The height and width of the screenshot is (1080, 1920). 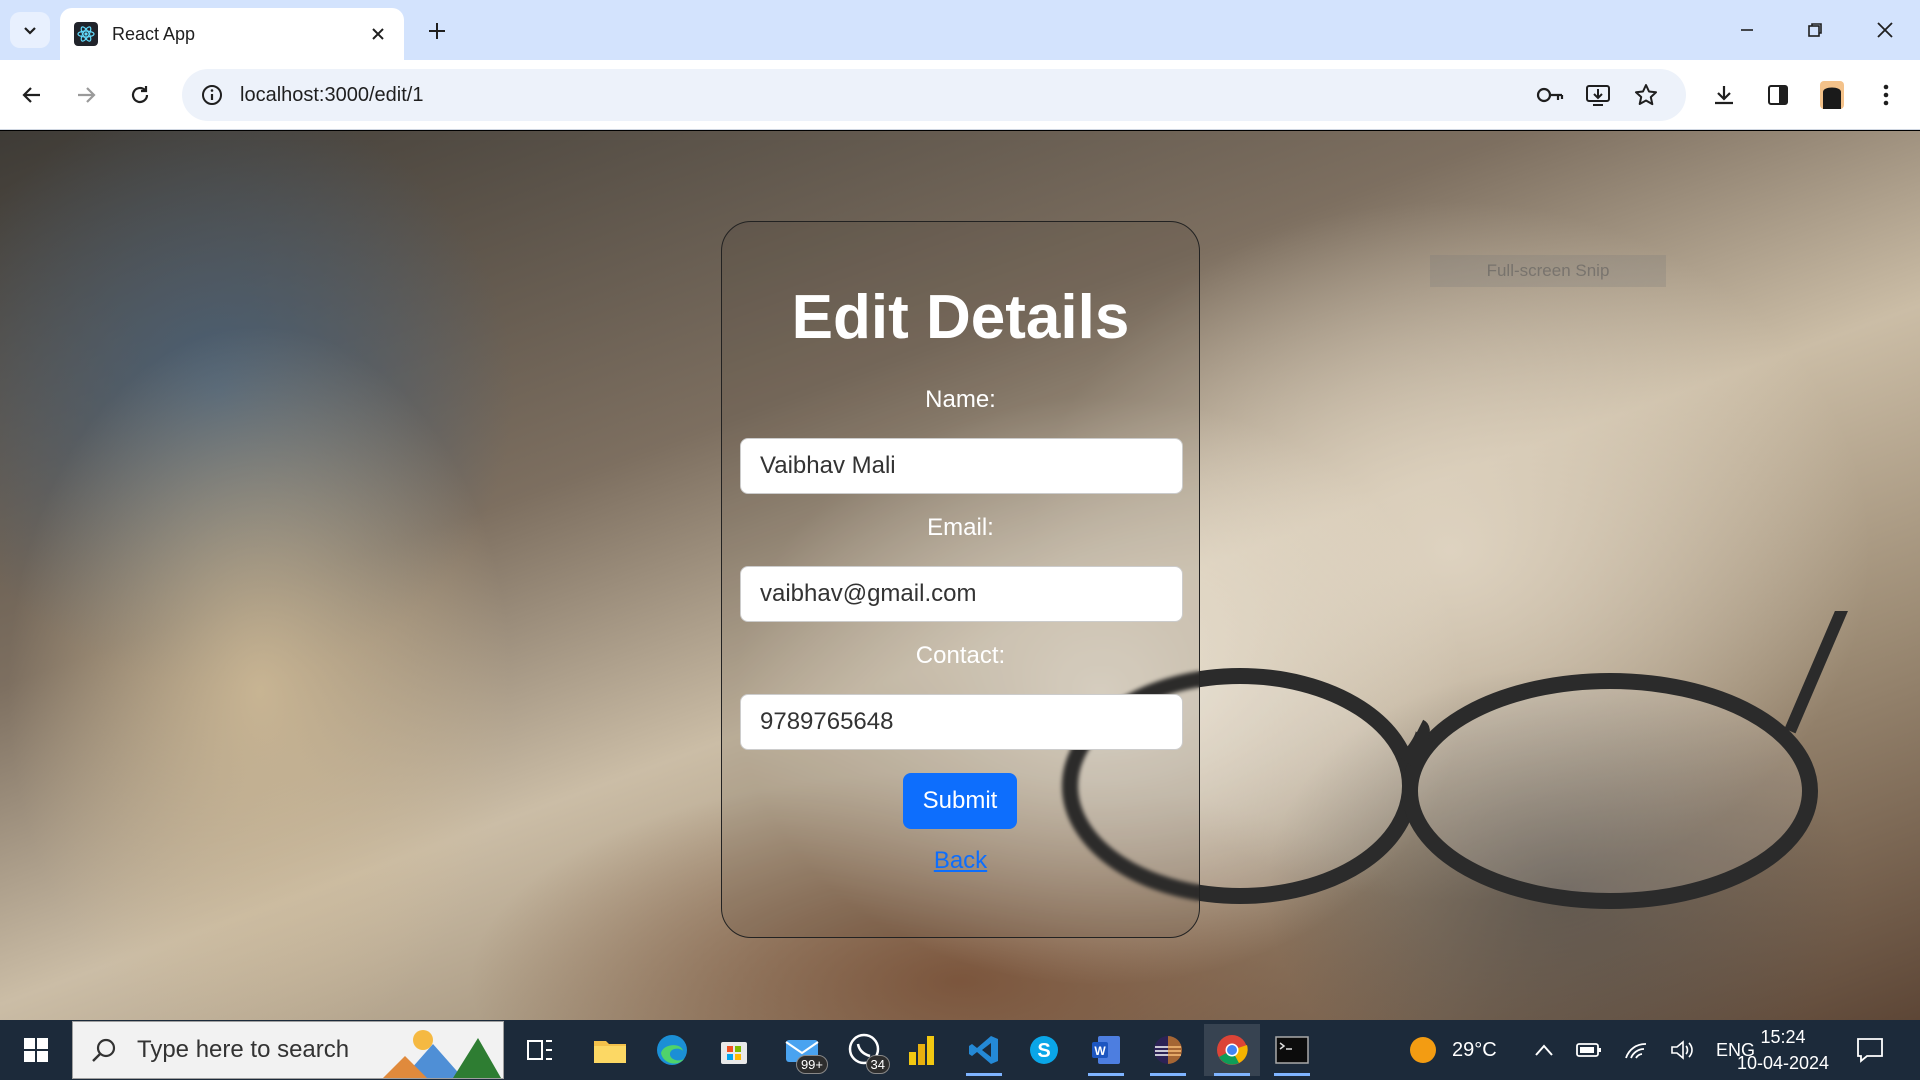 I want to click on svg-text: S, so click(x=1043, y=1051).